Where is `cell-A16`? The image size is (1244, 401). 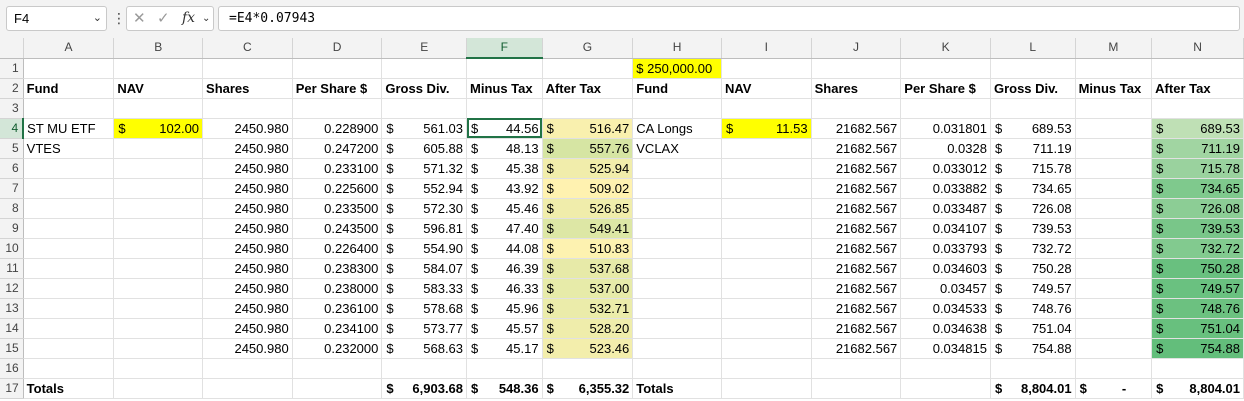 cell-A16 is located at coordinates (69, 368).